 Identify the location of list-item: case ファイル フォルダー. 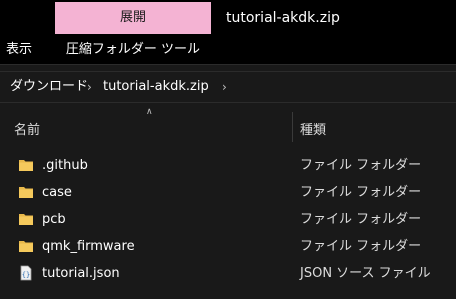
(228, 192).